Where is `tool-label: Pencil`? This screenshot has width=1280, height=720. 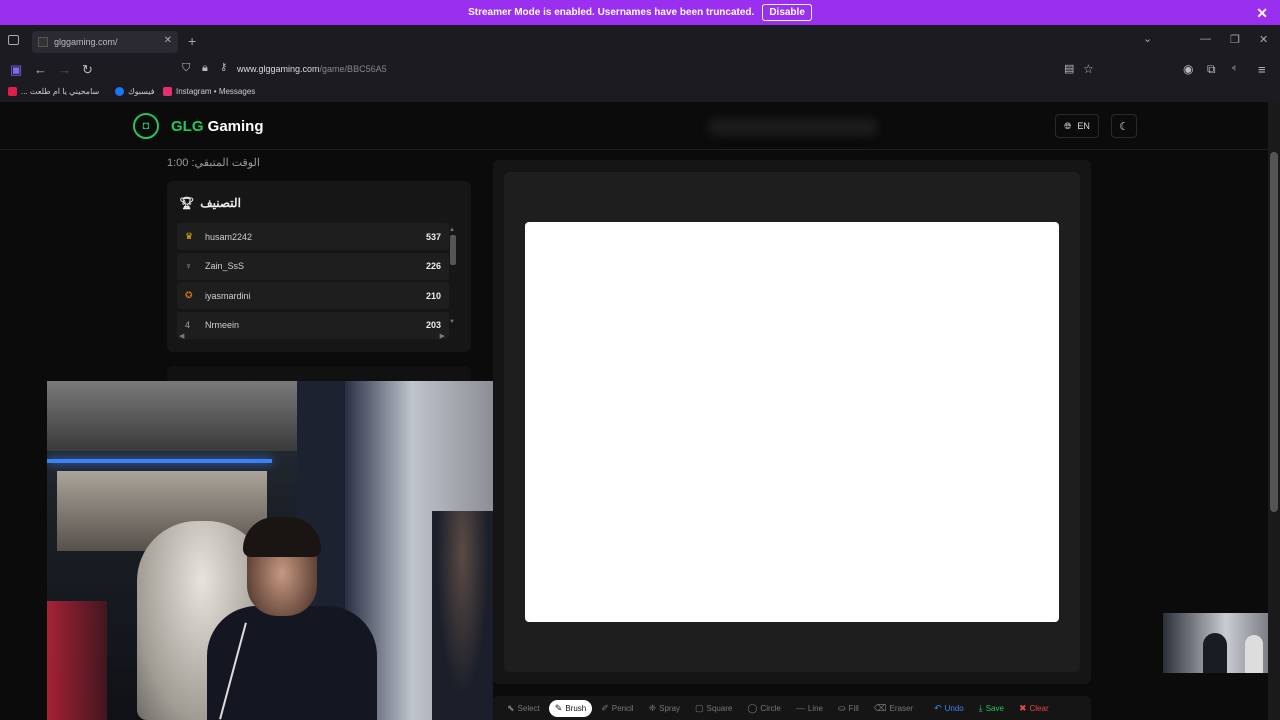
tool-label: Pencil is located at coordinates (622, 708).